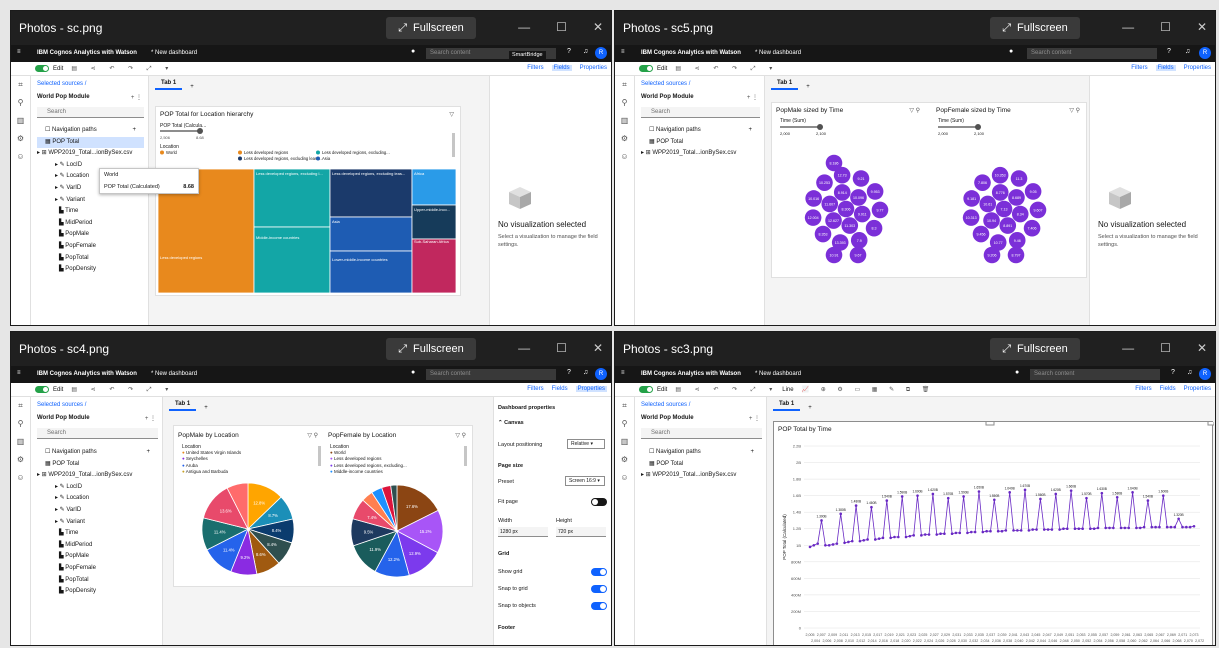 This screenshot has height=648, width=1219. What do you see at coordinates (451, 114) in the screenshot?
I see `filter-icon: ▽` at bounding box center [451, 114].